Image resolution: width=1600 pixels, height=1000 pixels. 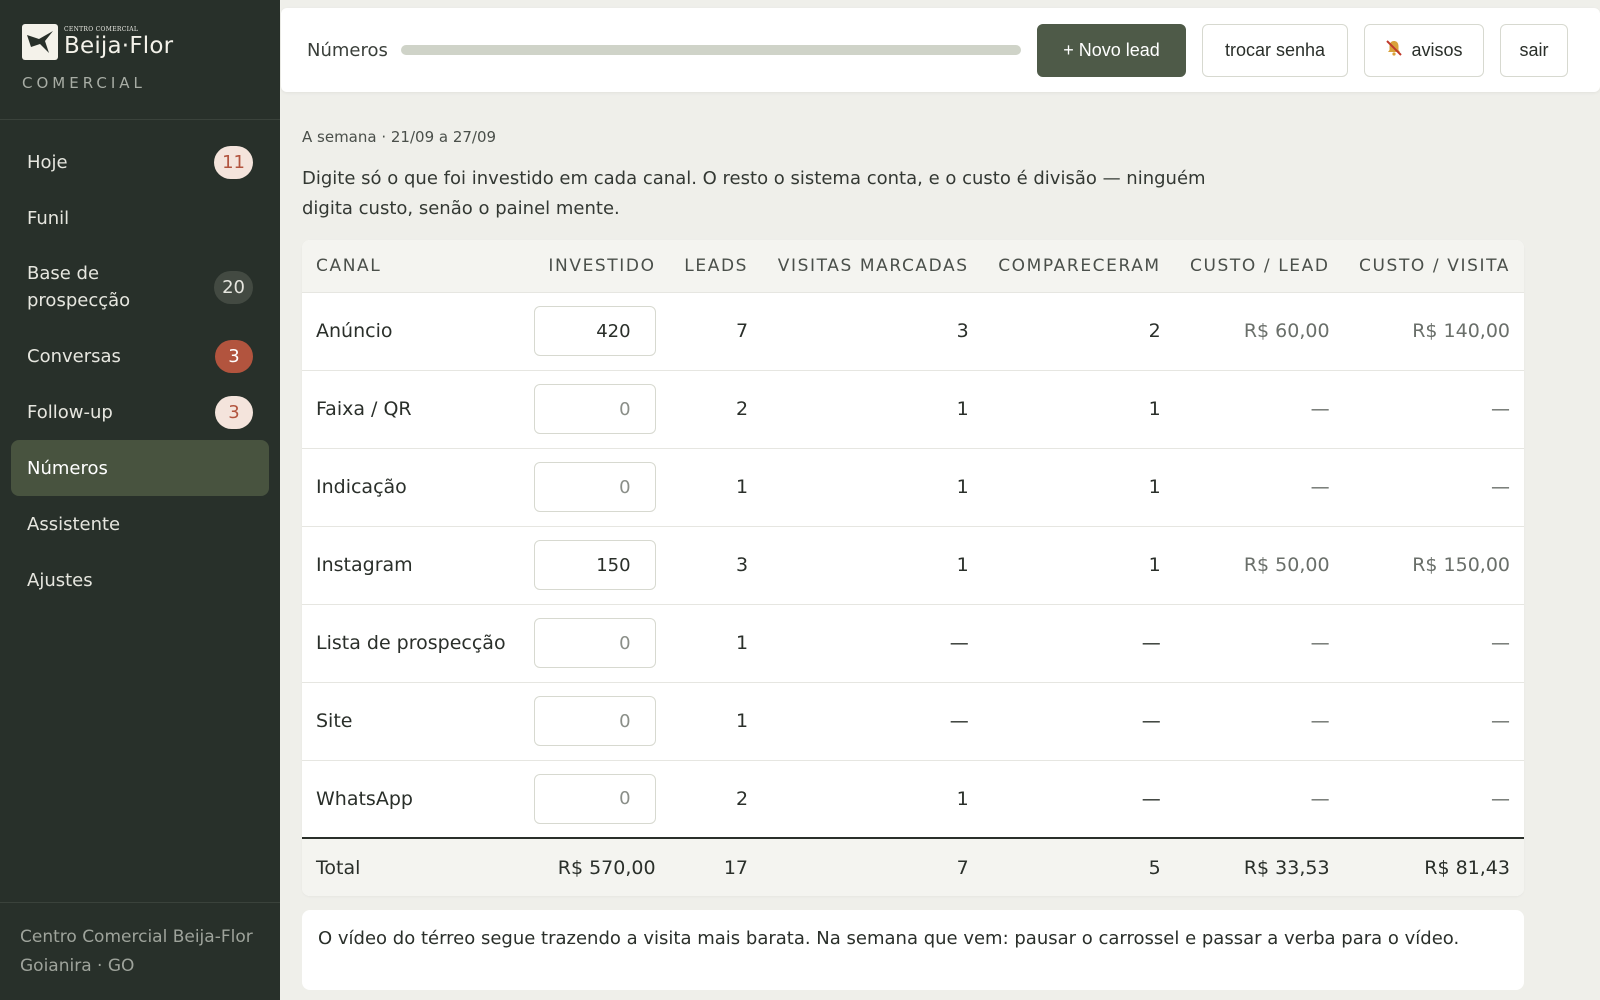 What do you see at coordinates (913, 331) in the screenshot?
I see `table-row: Anúncio 7 3 2 R$ 60,00 R$ 140,00` at bounding box center [913, 331].